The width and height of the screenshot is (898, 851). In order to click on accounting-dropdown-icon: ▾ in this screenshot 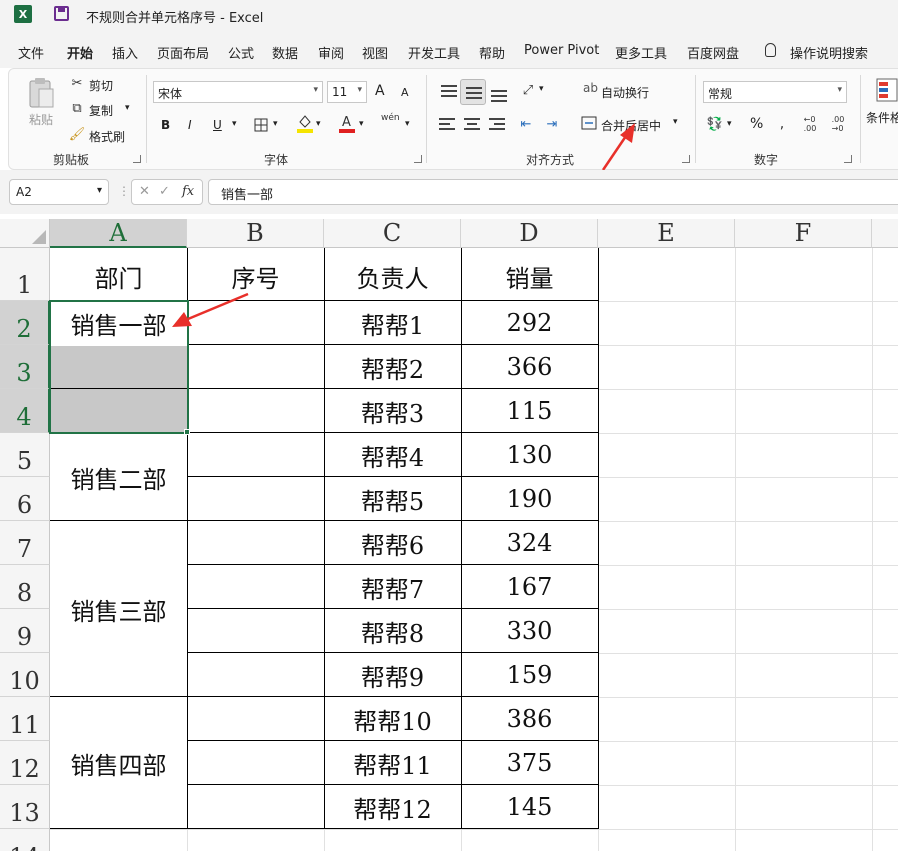, I will do `click(729, 124)`.